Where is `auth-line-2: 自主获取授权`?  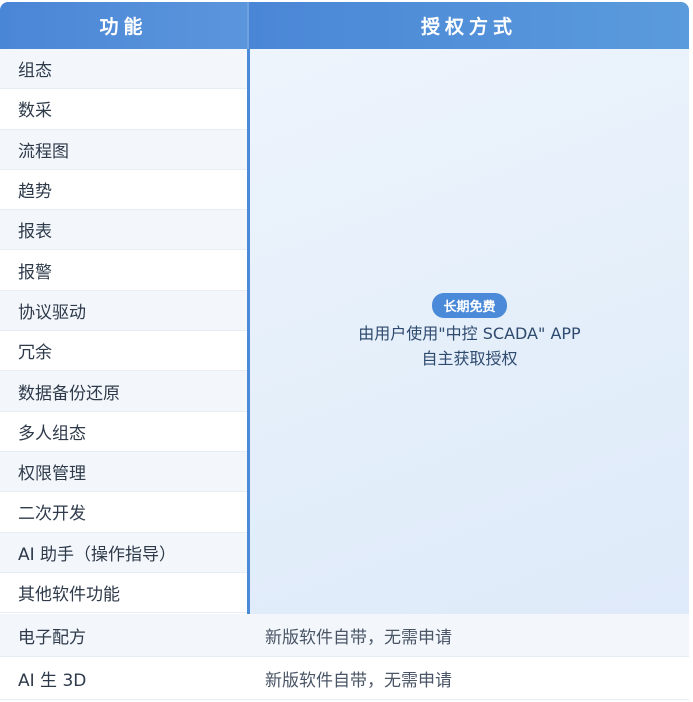 auth-line-2: 自主获取授权 is located at coordinates (469, 358).